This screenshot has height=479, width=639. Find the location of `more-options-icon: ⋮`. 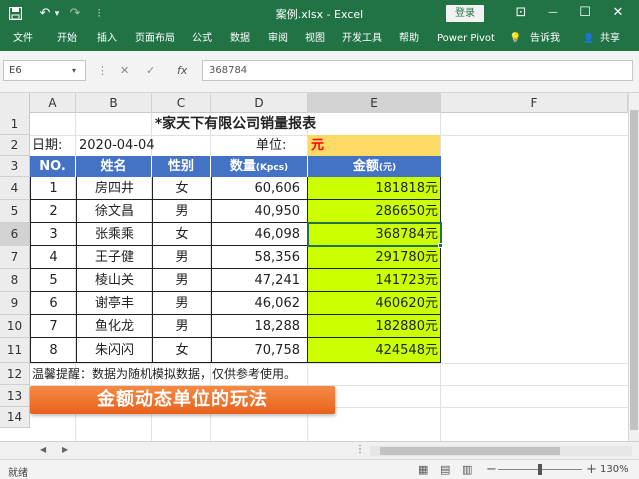

more-options-icon: ⋮ is located at coordinates (102, 71).